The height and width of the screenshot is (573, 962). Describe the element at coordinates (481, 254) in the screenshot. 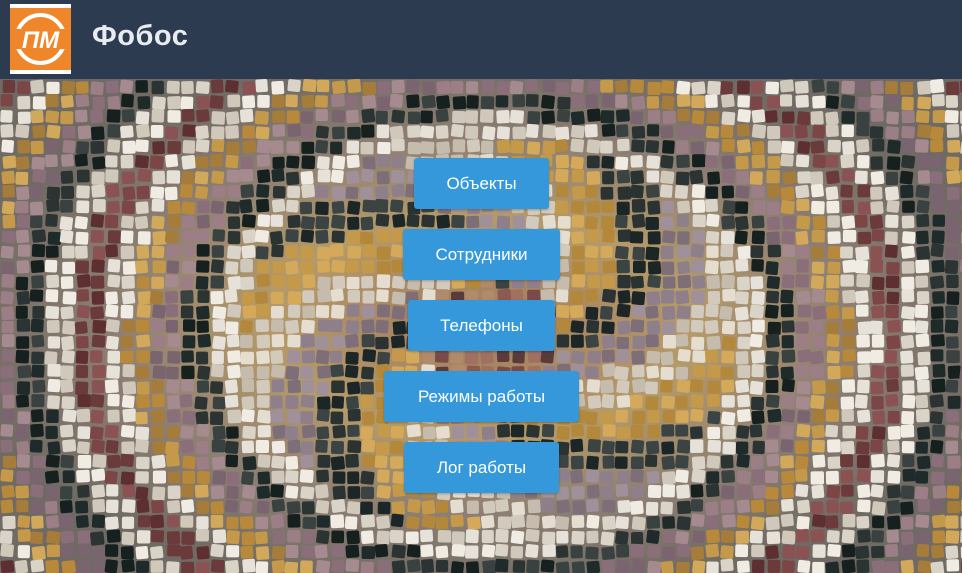

I see `employees-button: Сотрудники` at that location.